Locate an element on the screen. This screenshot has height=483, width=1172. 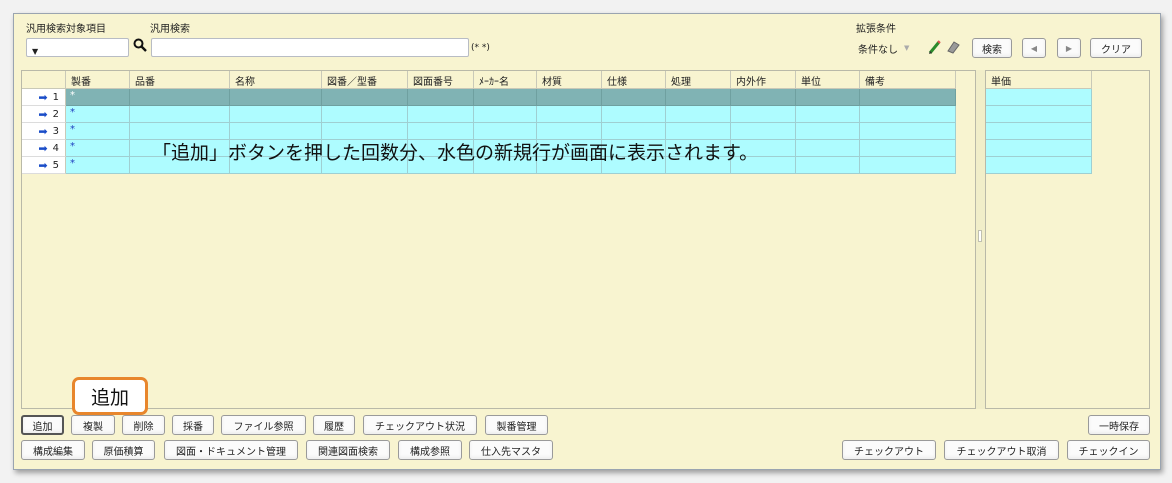
checkout-cancel-button: チェックアウト取消 is located at coordinates (1001, 450).